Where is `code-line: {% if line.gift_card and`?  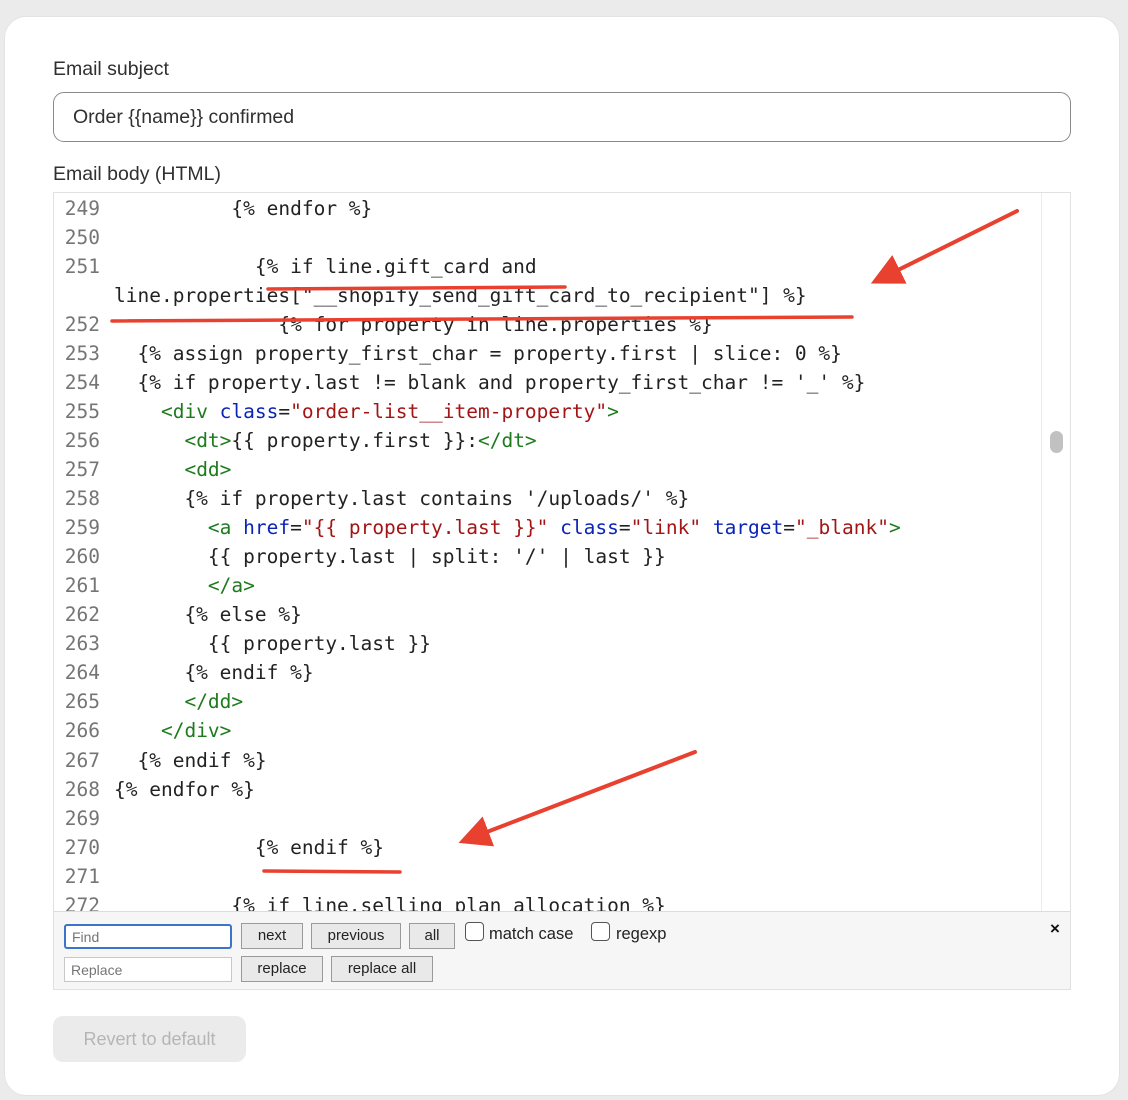 code-line: {% if line.gift_card and is located at coordinates (325, 266).